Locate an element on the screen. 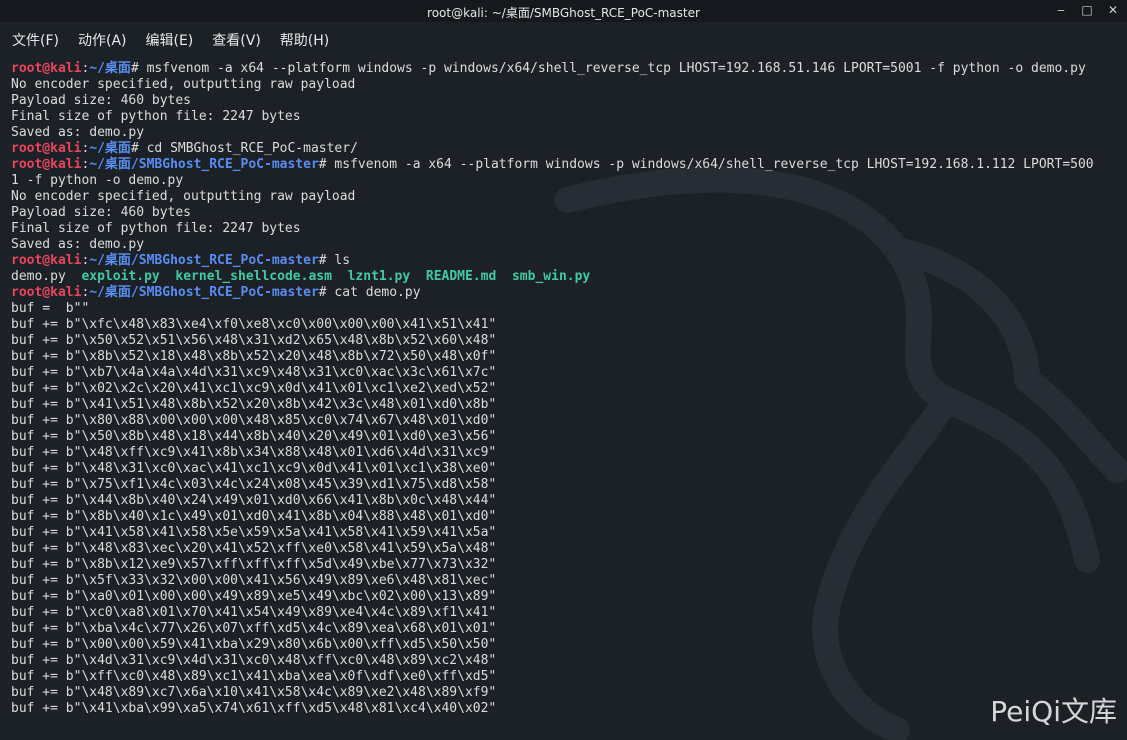 This screenshot has width=1127, height=740. menu-bar: 文件(F) 动作(A) 编辑(E) 查看(V) 帮助(H) is located at coordinates (563, 40).